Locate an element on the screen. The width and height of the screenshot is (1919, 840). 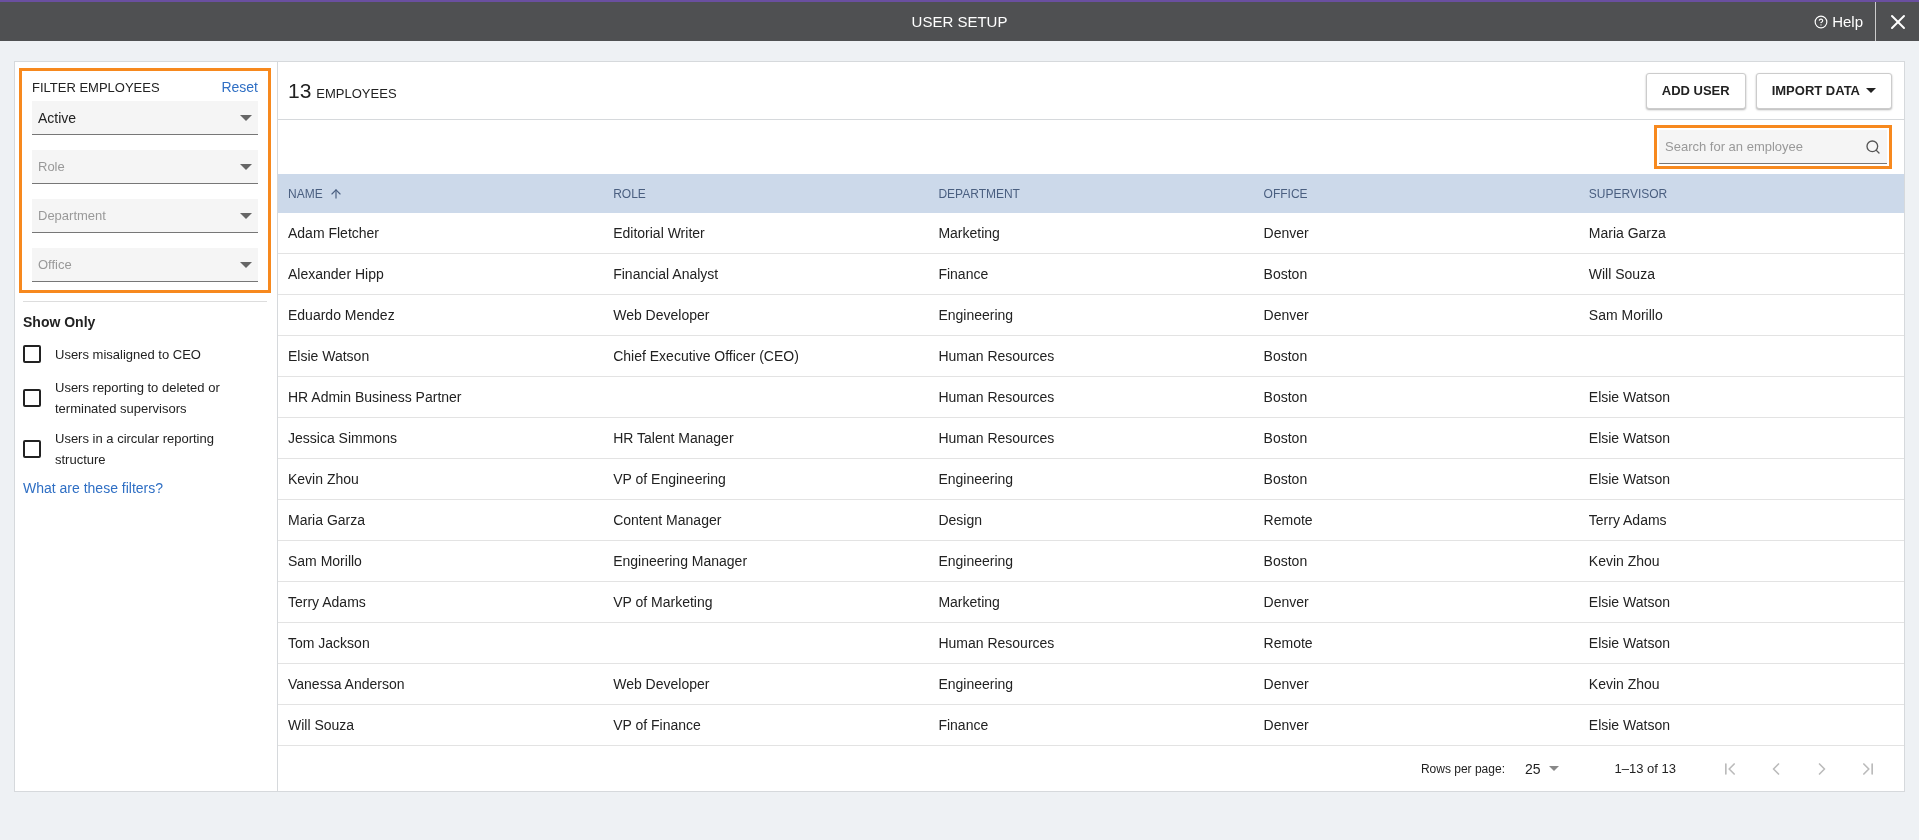
table-cell: VP of Marketing is located at coordinates (766, 602).